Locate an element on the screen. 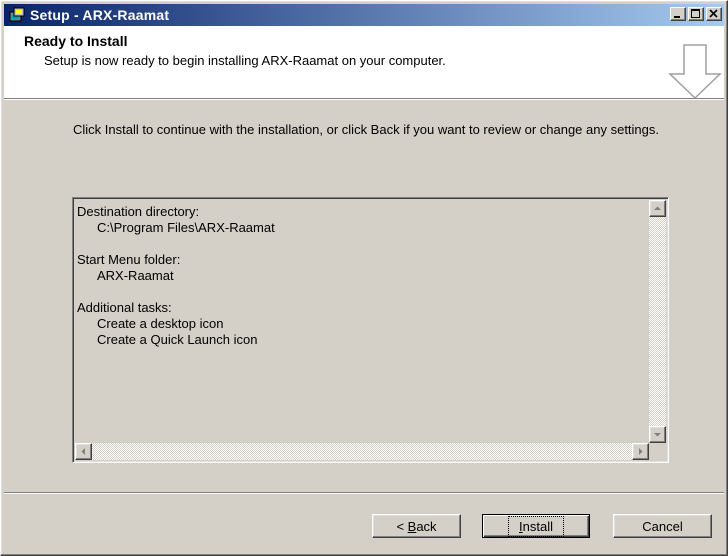 The width and height of the screenshot is (728, 556). memo-line: Create a desktop icon is located at coordinates (160, 323).